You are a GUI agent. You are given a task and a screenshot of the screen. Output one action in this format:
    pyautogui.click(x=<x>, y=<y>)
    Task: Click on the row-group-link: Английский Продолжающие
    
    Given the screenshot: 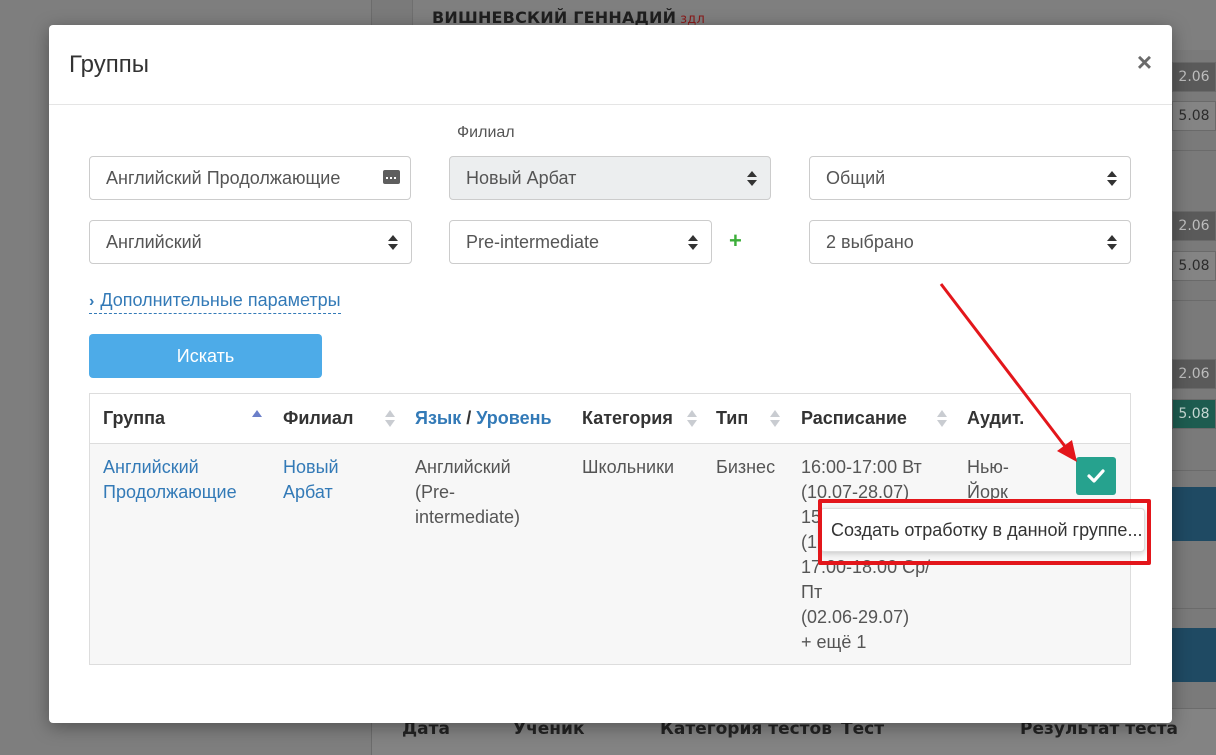 What is the action you would take?
    pyautogui.click(x=183, y=480)
    